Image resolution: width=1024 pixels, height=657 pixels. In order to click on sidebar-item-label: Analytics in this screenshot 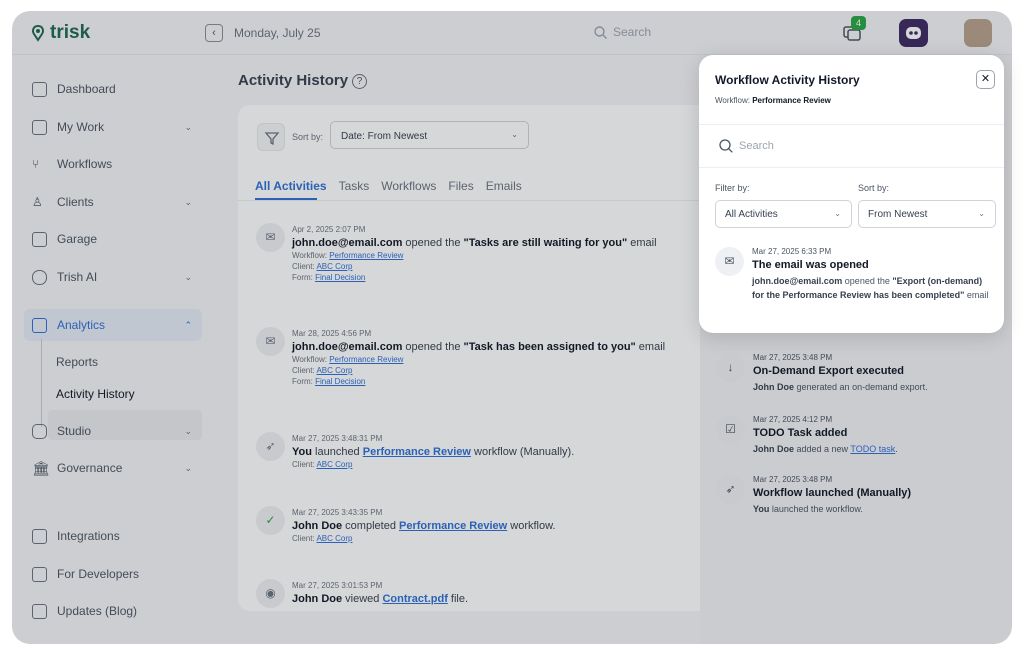, I will do `click(81, 325)`.